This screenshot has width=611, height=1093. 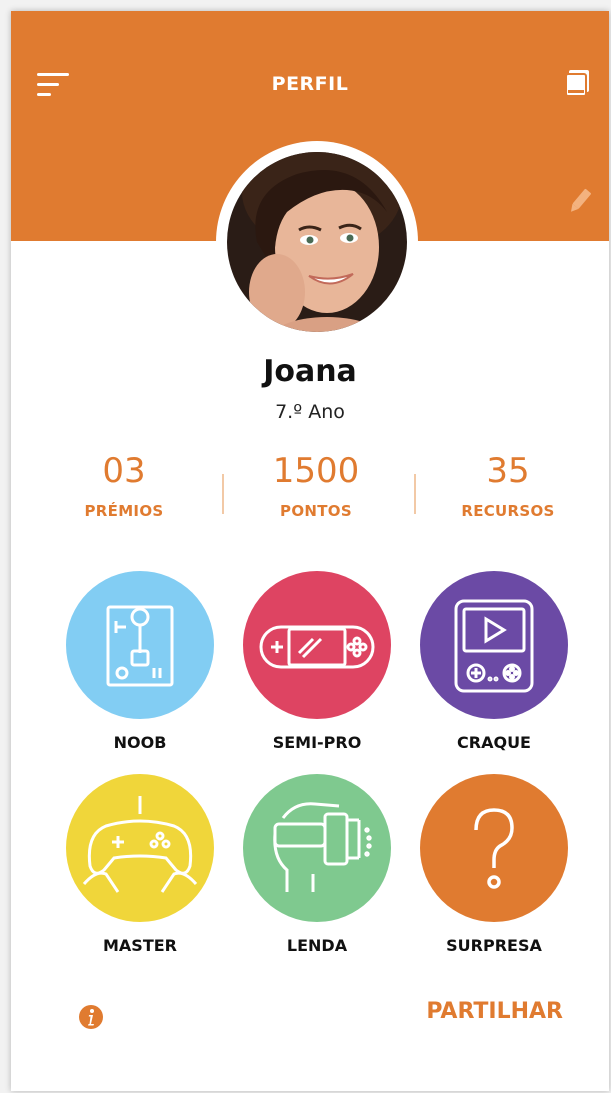 I want to click on badge-lenda: LENDA, so click(x=317, y=864).